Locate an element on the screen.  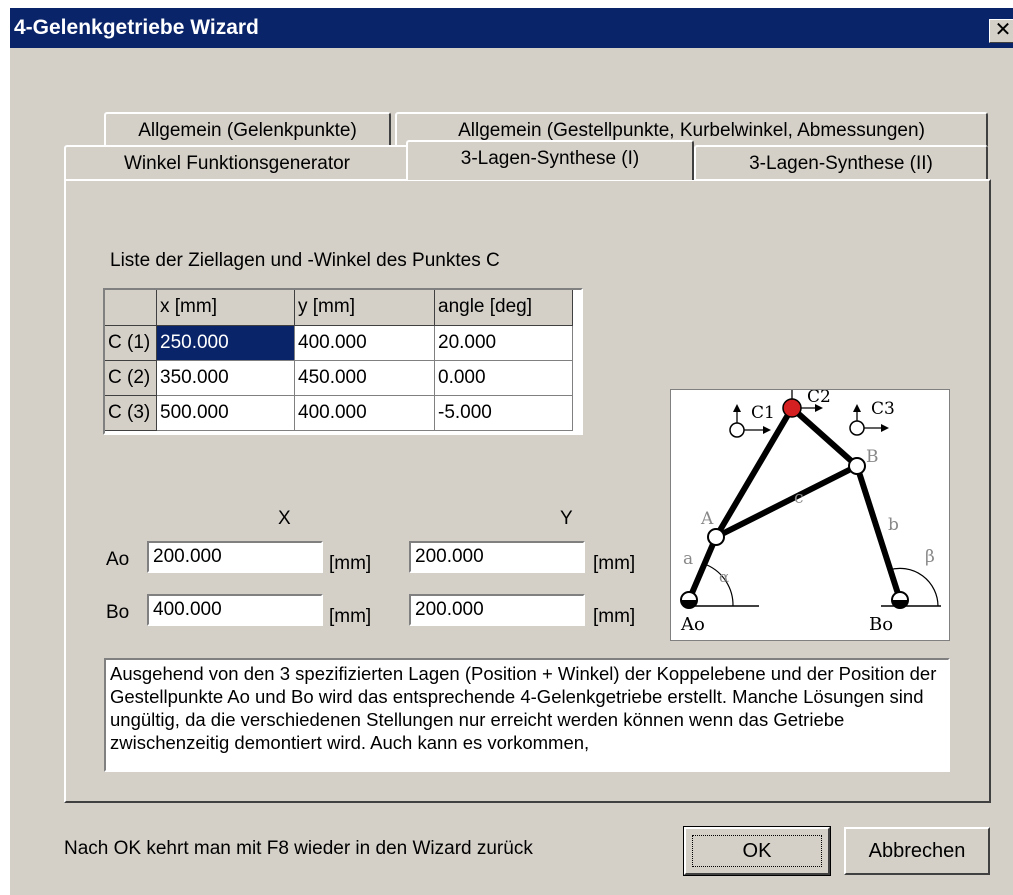
bo-diagram-label: Bo is located at coordinates (881, 624).